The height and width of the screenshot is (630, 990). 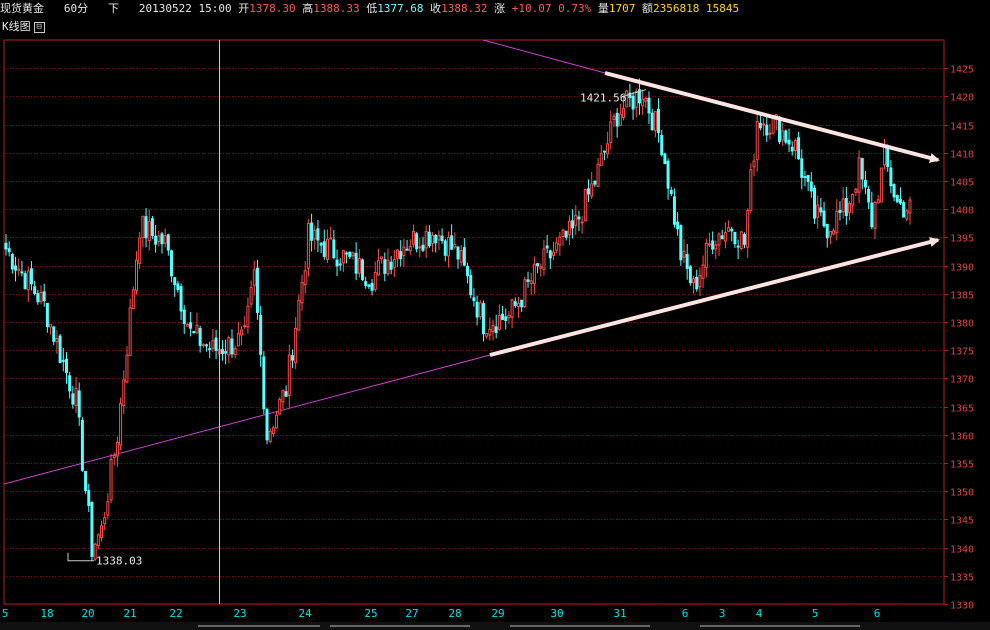 What do you see at coordinates (962, 211) in the screenshot?
I see `y-tick-label: 1400` at bounding box center [962, 211].